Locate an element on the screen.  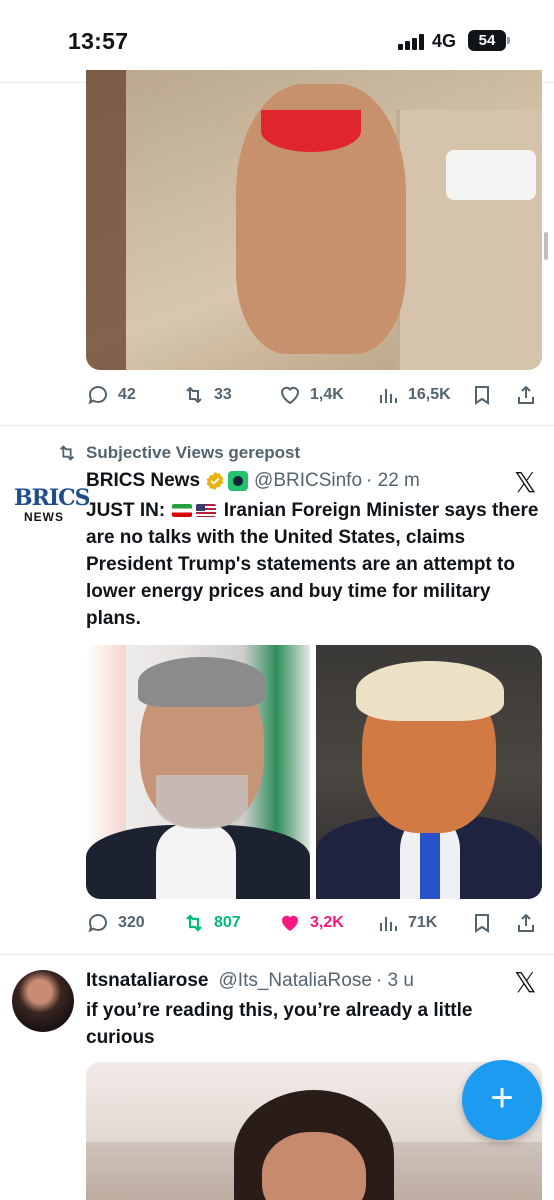
author-name: BRICS News is located at coordinates (143, 481).